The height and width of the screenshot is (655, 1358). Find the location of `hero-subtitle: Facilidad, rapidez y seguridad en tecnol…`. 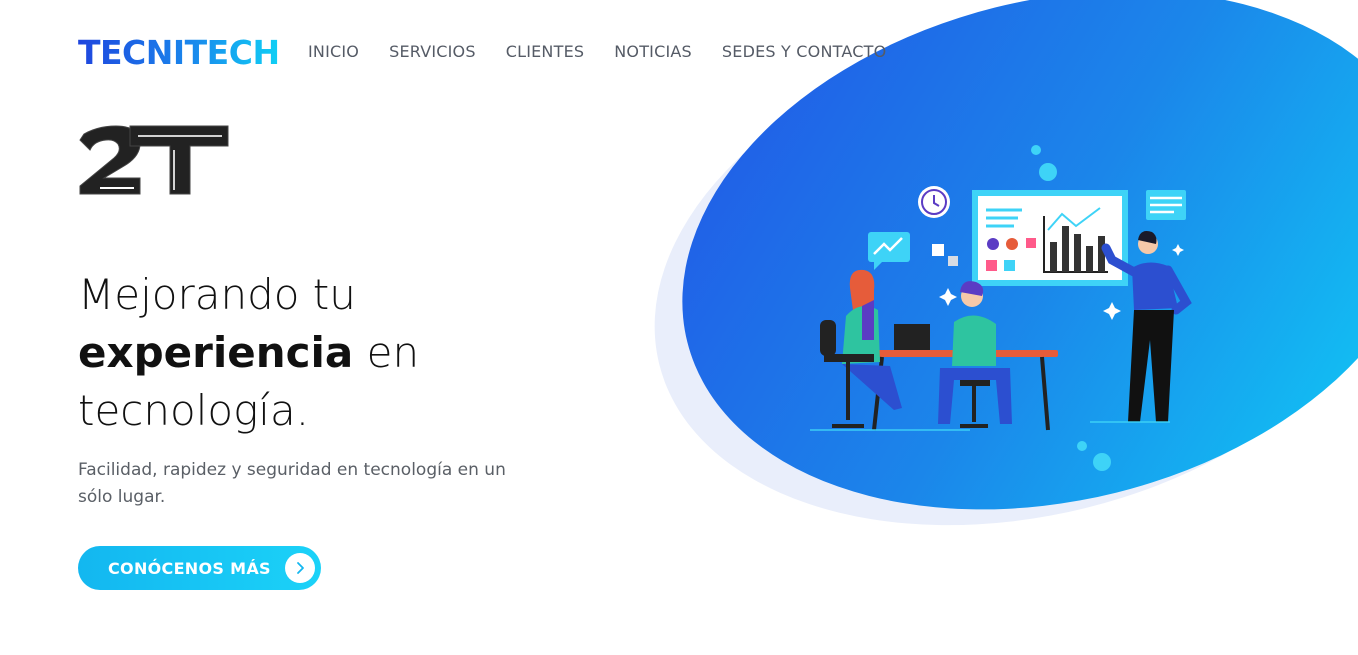

hero-subtitle: Facilidad, rapidez y seguridad en tecnol… is located at coordinates (292, 483).